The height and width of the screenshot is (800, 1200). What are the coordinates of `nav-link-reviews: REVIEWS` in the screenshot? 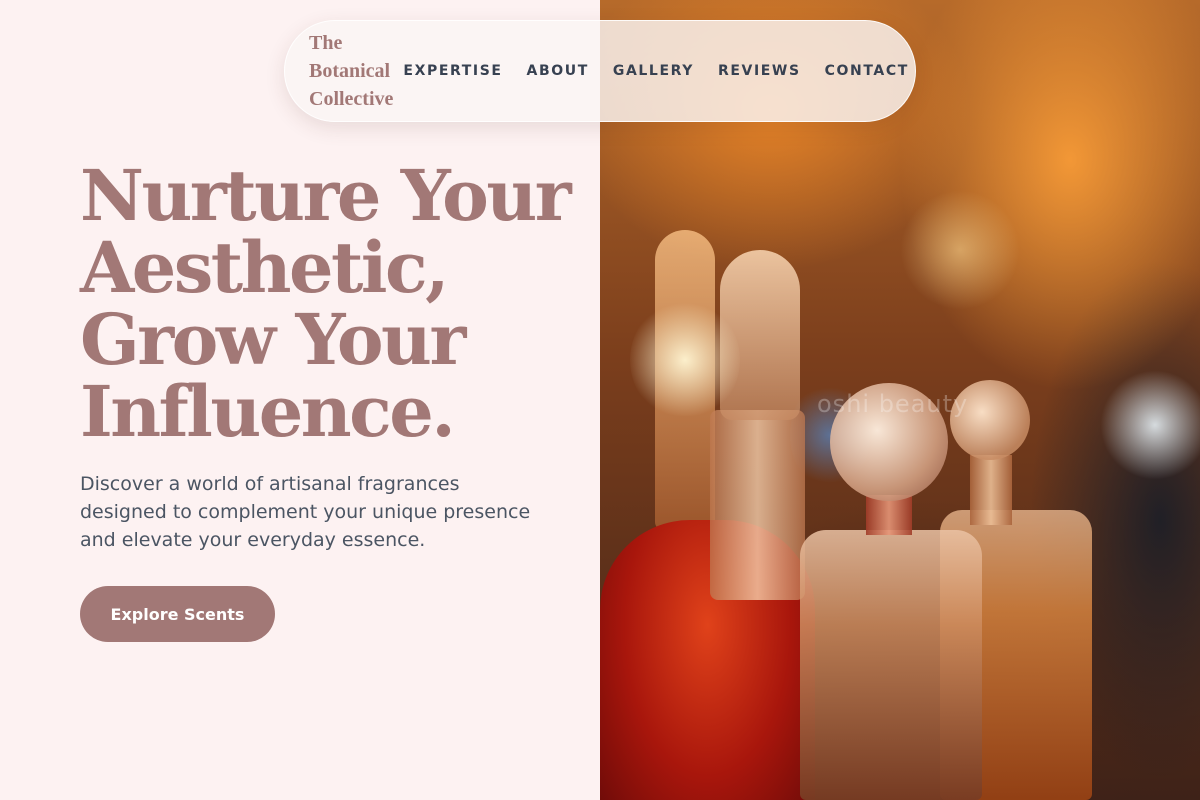 It's located at (759, 71).